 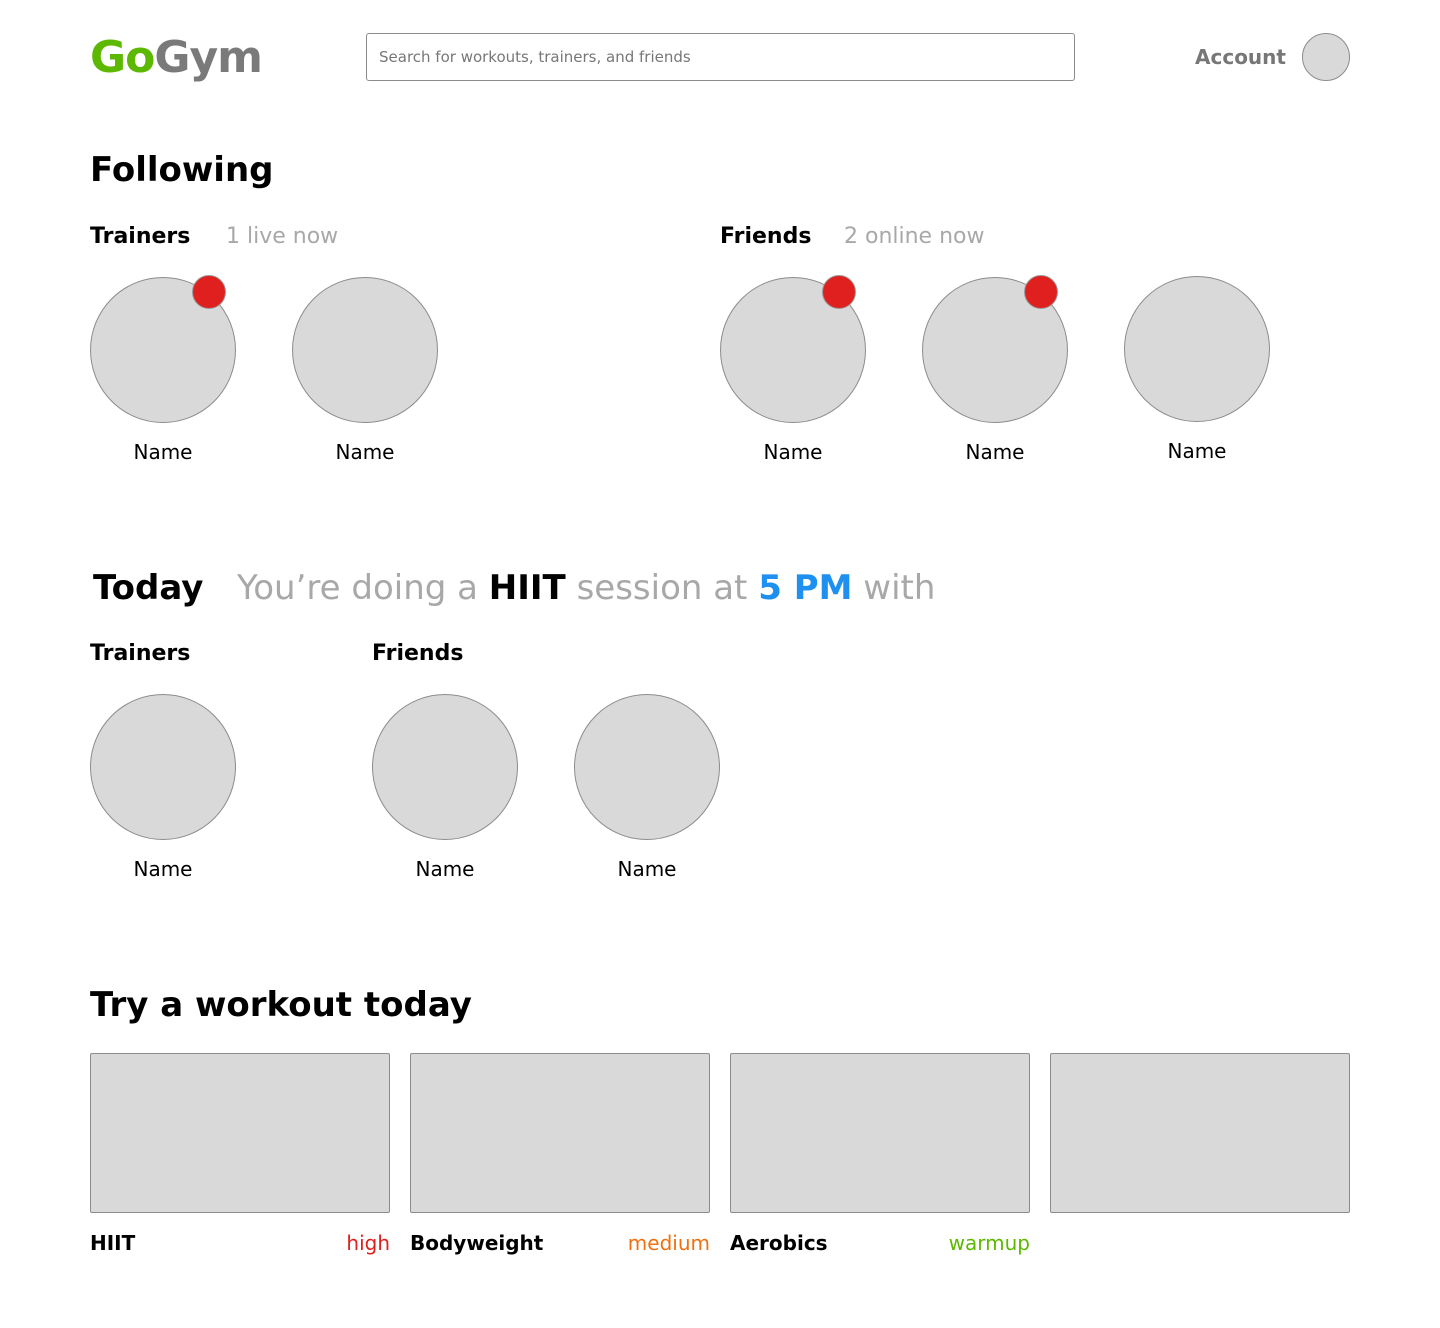 What do you see at coordinates (720, 57) in the screenshot?
I see `search-input` at bounding box center [720, 57].